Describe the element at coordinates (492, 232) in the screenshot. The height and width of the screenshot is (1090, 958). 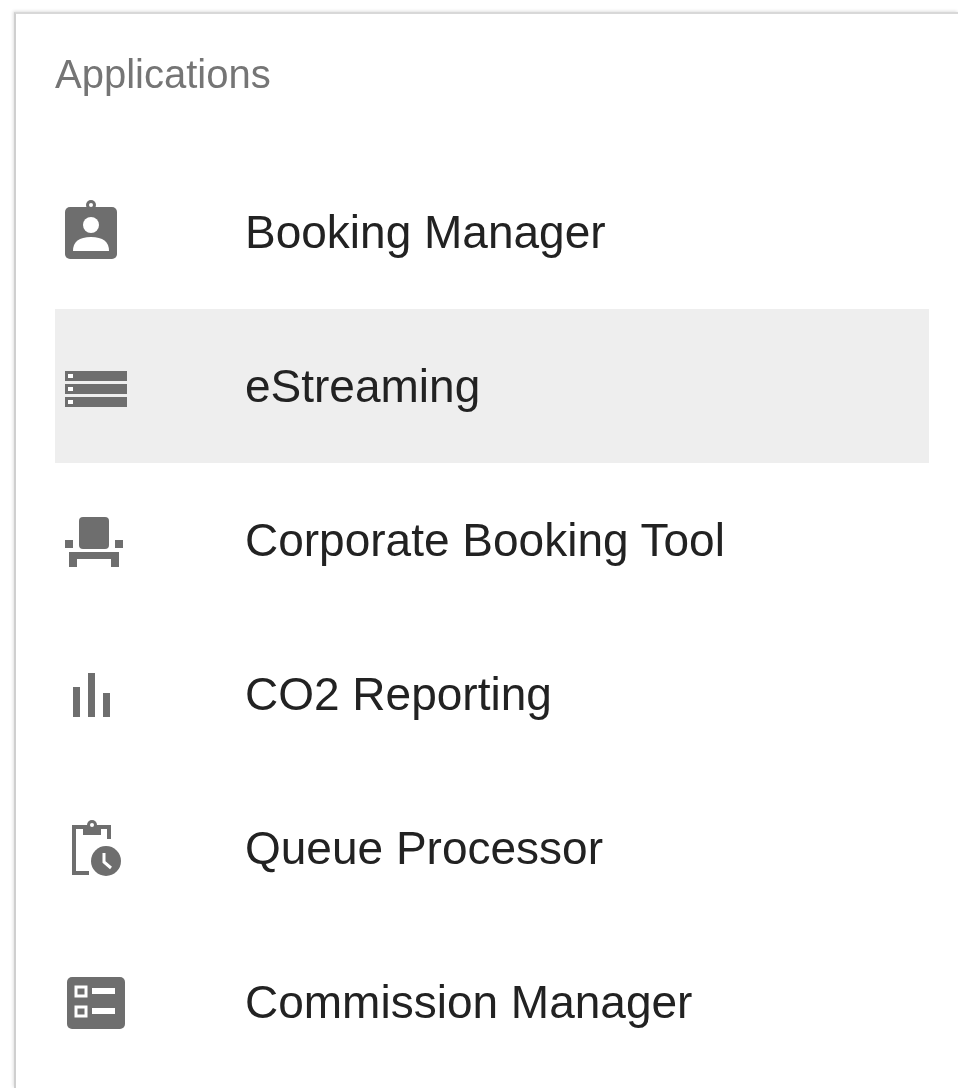
I see `app-item: Booking Manager` at that location.